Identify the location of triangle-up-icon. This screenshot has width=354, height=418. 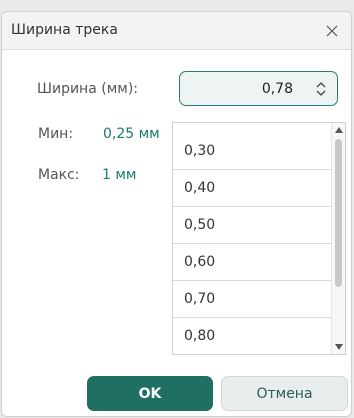
(339, 130).